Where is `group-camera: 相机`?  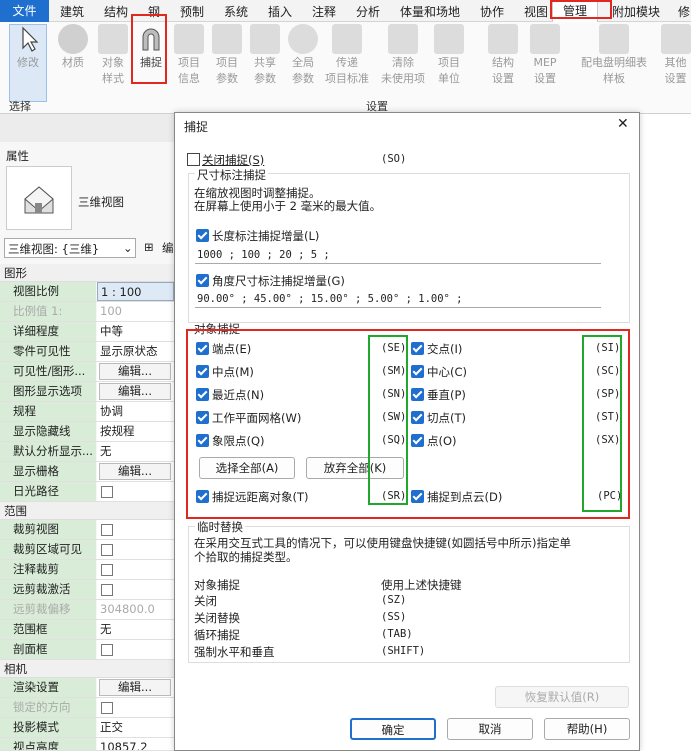
group-camera: 相机 is located at coordinates (87, 669).